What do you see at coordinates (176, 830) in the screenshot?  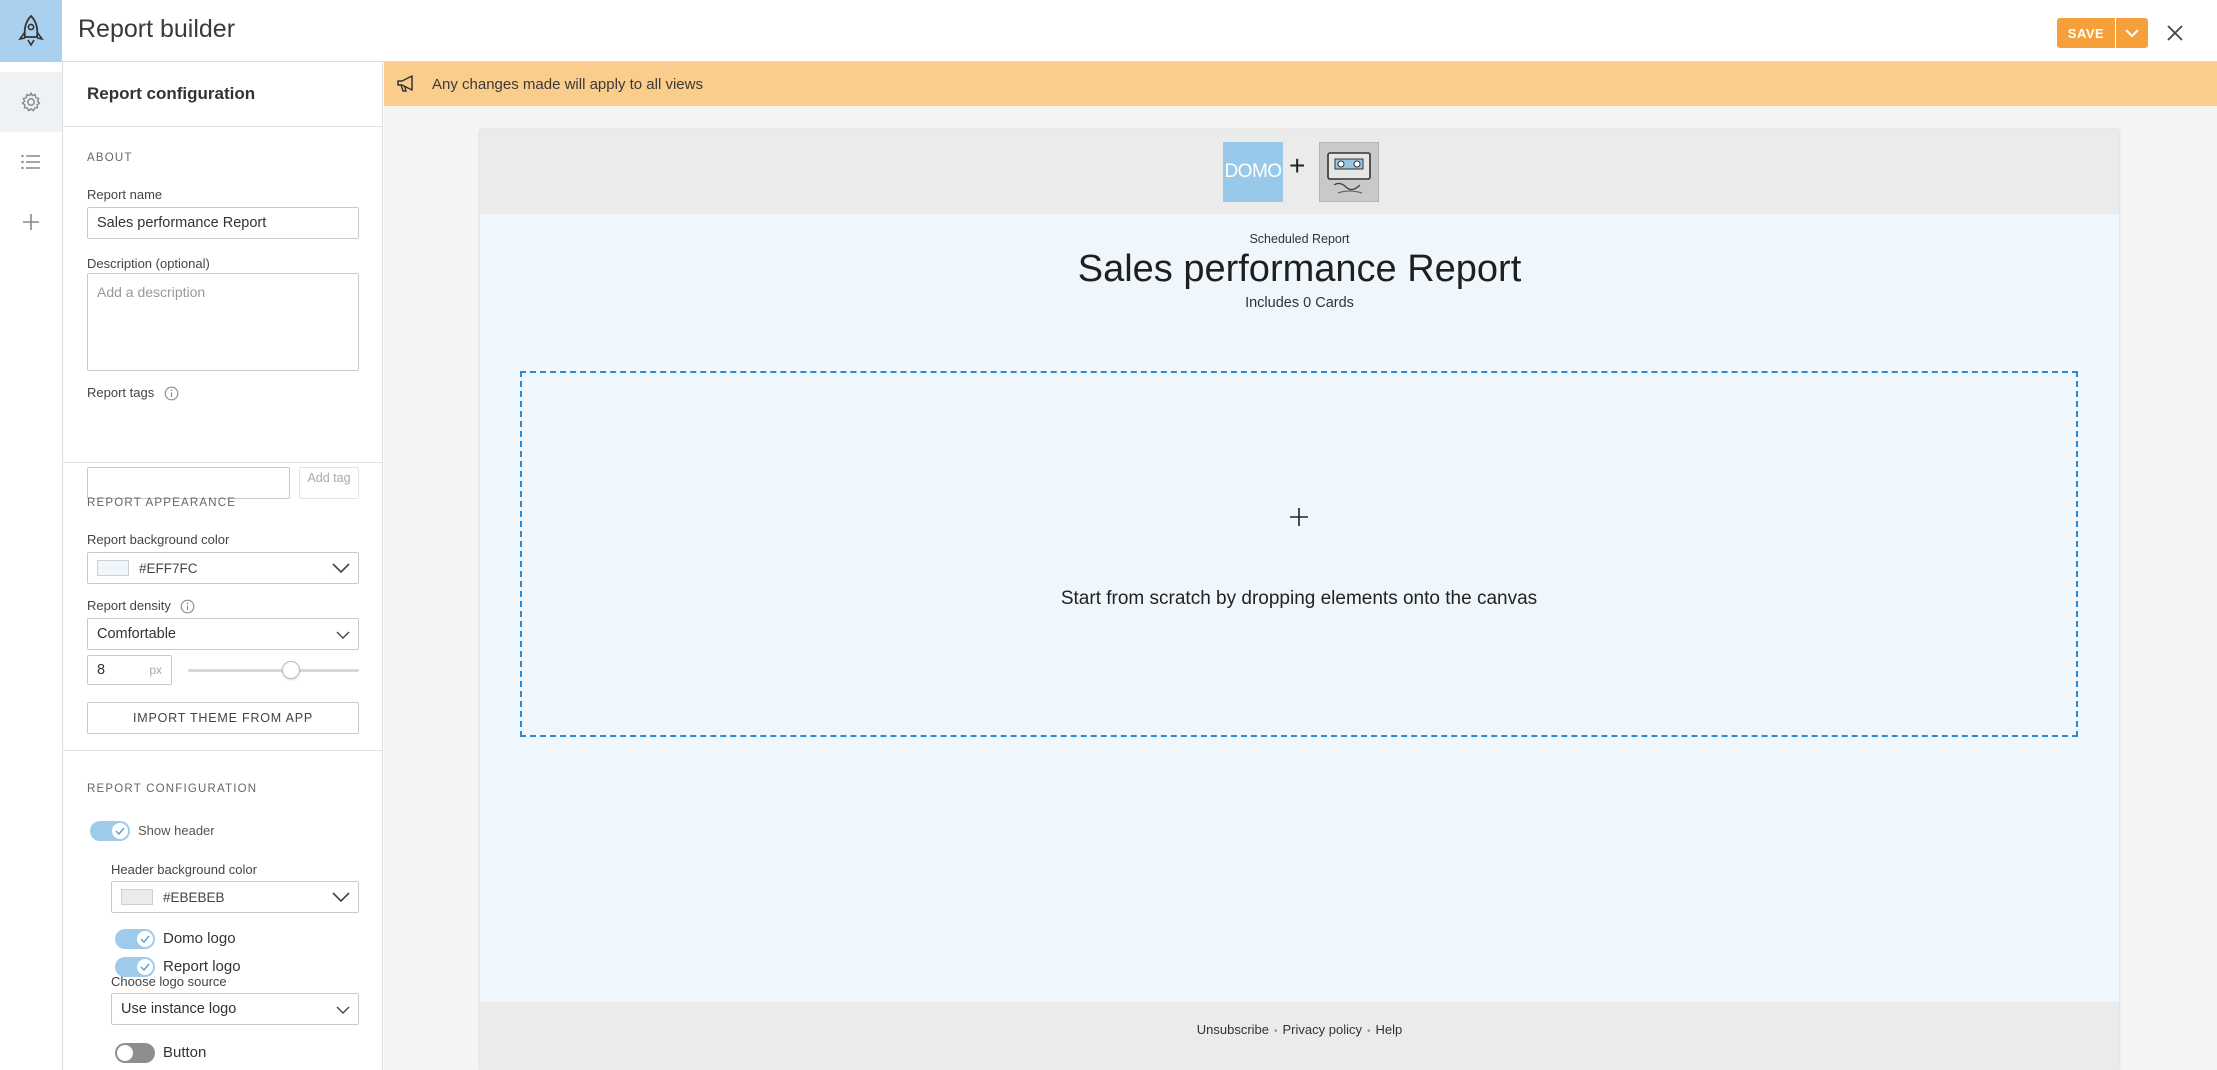 I see `show-header-label: Show header` at bounding box center [176, 830].